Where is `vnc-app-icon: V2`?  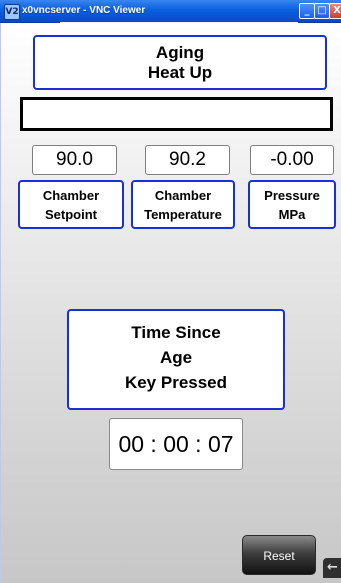
vnc-app-icon: V2 is located at coordinates (12, 12).